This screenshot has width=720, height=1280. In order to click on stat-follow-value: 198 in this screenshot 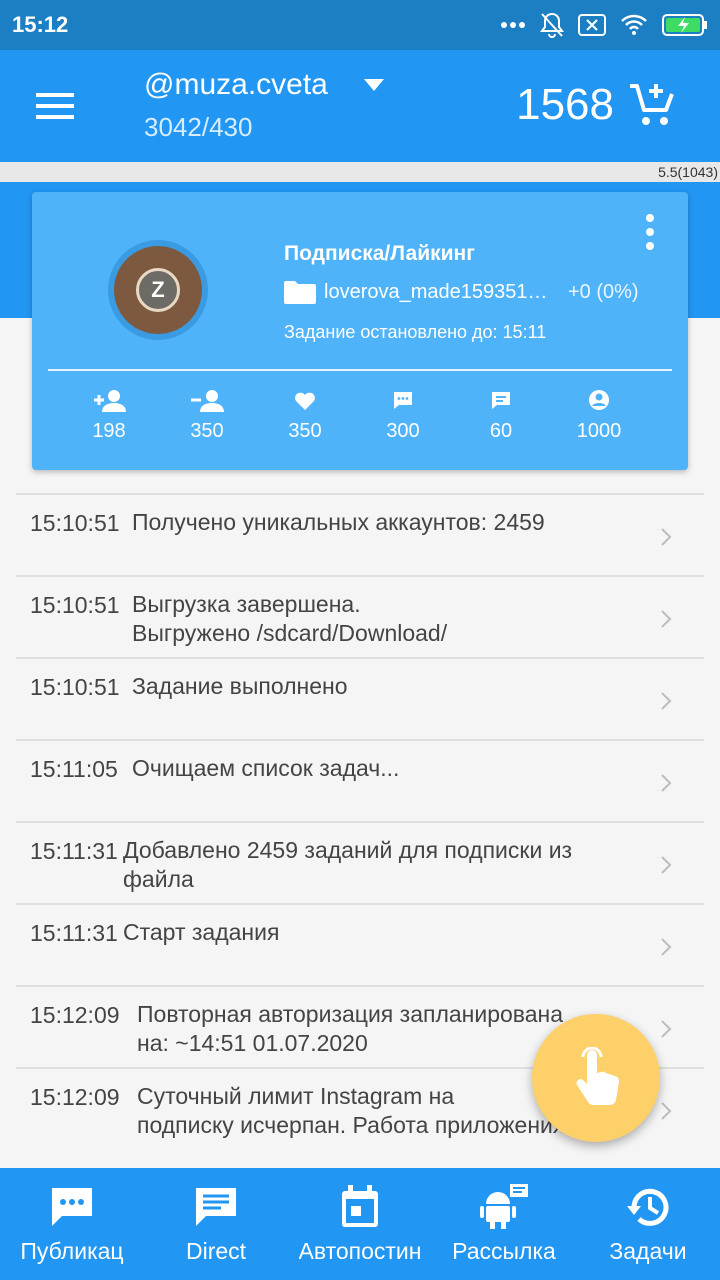, I will do `click(109, 431)`.